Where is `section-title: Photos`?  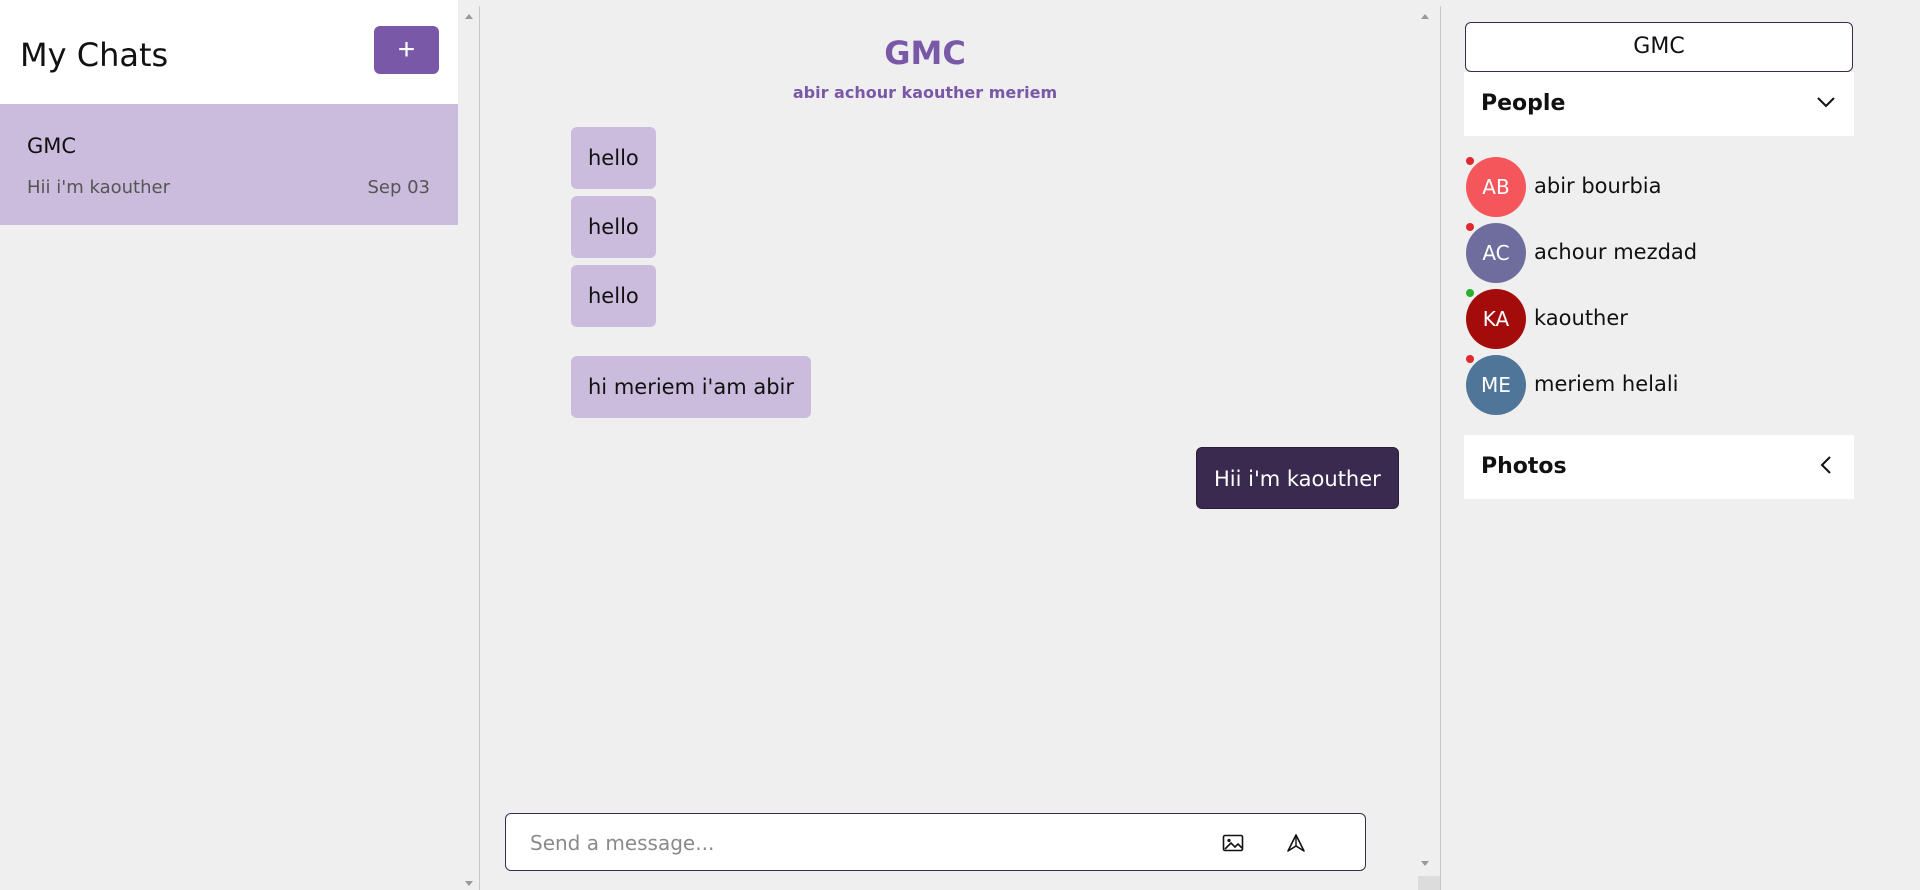 section-title: Photos is located at coordinates (1524, 466).